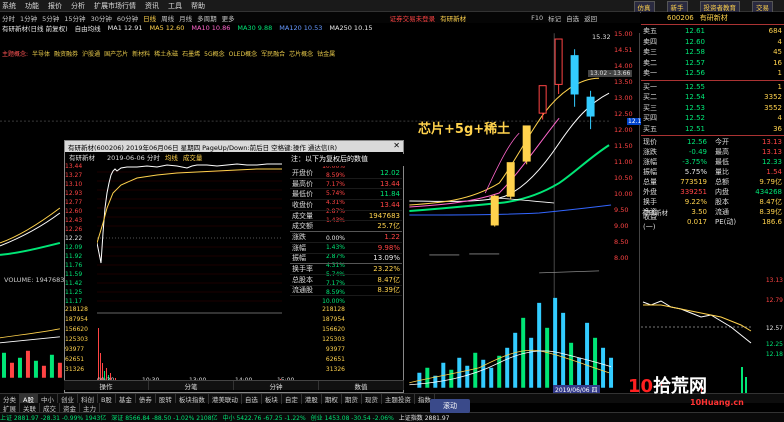  What do you see at coordinates (773, 107) in the screenshot?
I see `bid-qty: 3552` at bounding box center [773, 107].